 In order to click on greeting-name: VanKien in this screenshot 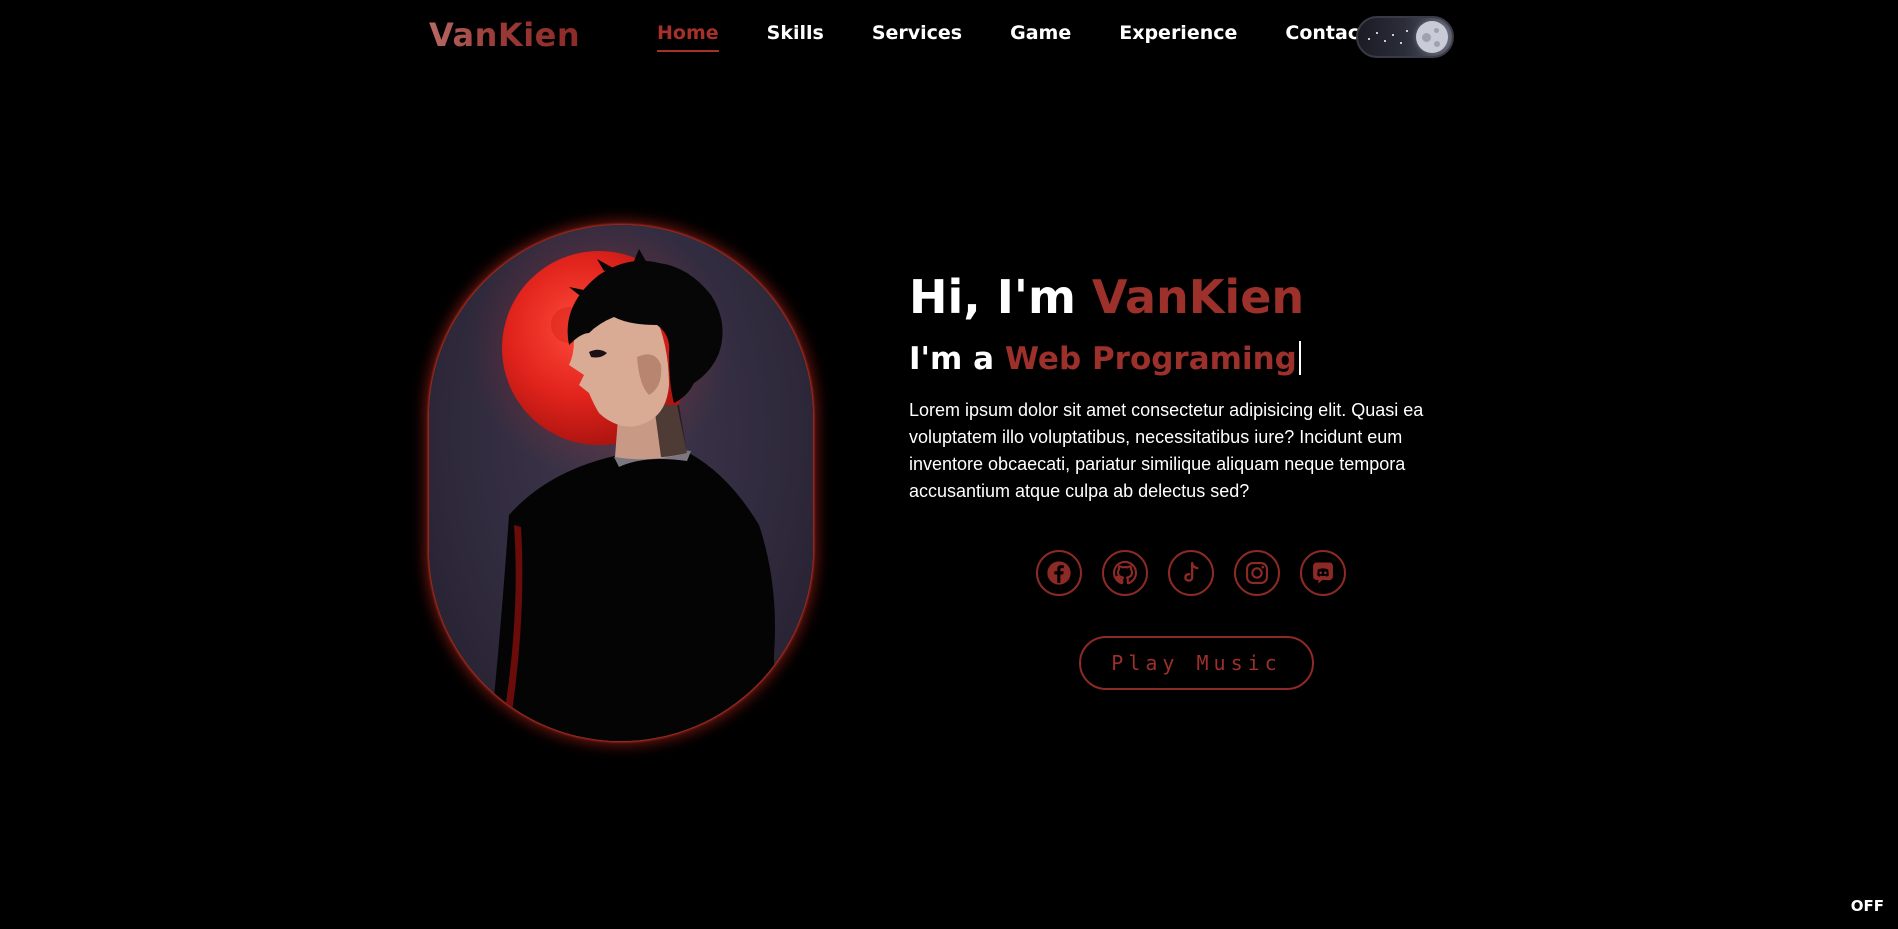, I will do `click(1198, 297)`.